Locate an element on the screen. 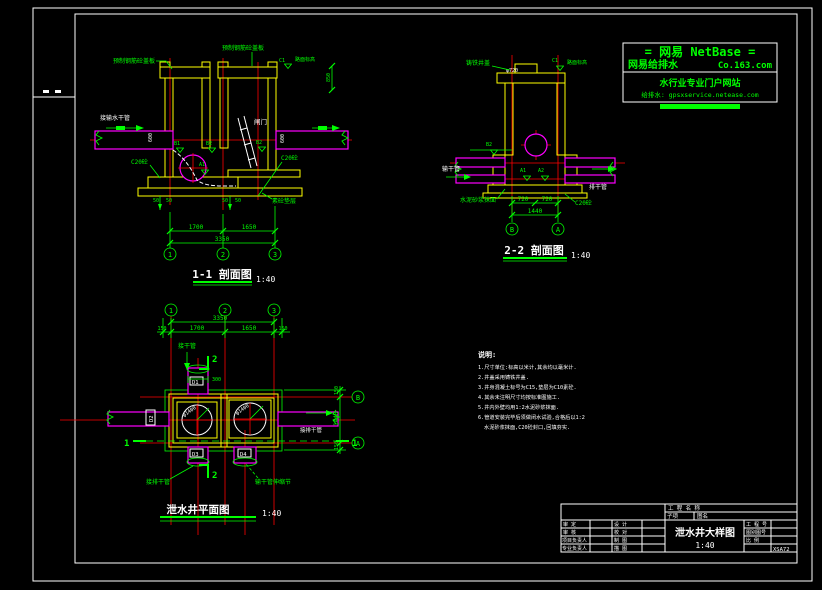 Image resolution: width=822 pixels, height=590 pixels. plan-top-label: 接干管 is located at coordinates (187, 346).